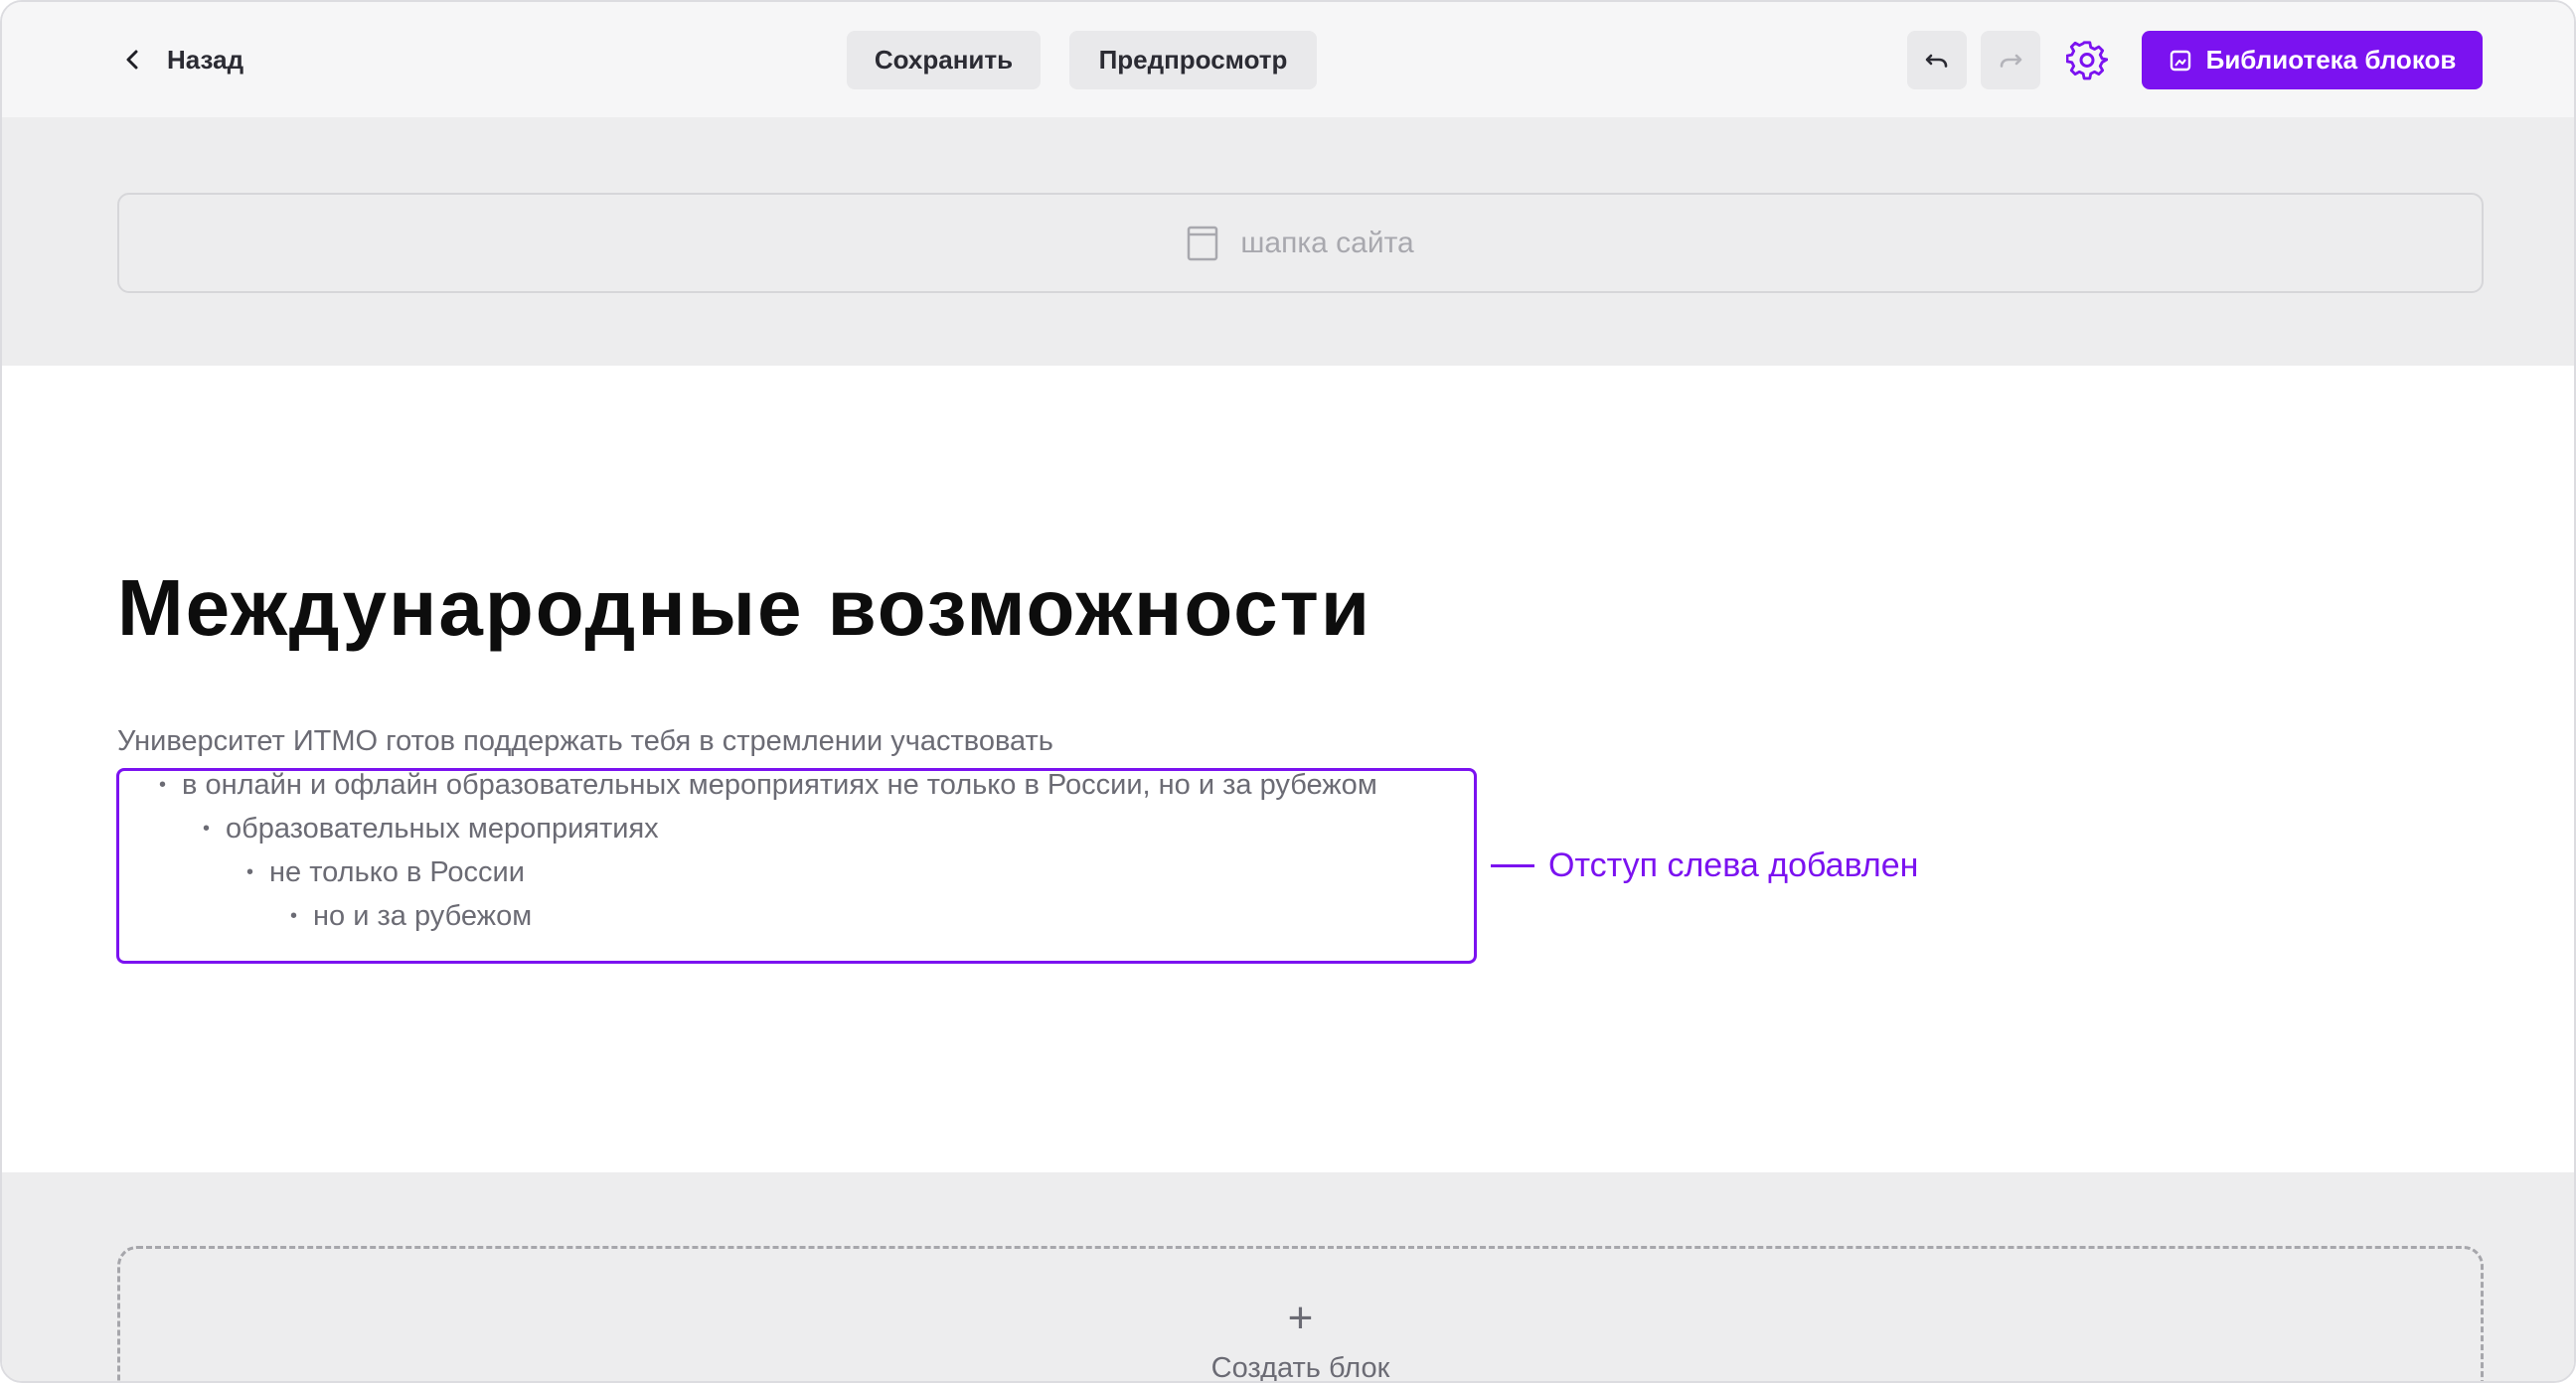 The image size is (2576, 1383). I want to click on save-button: Сохранить, so click(944, 60).